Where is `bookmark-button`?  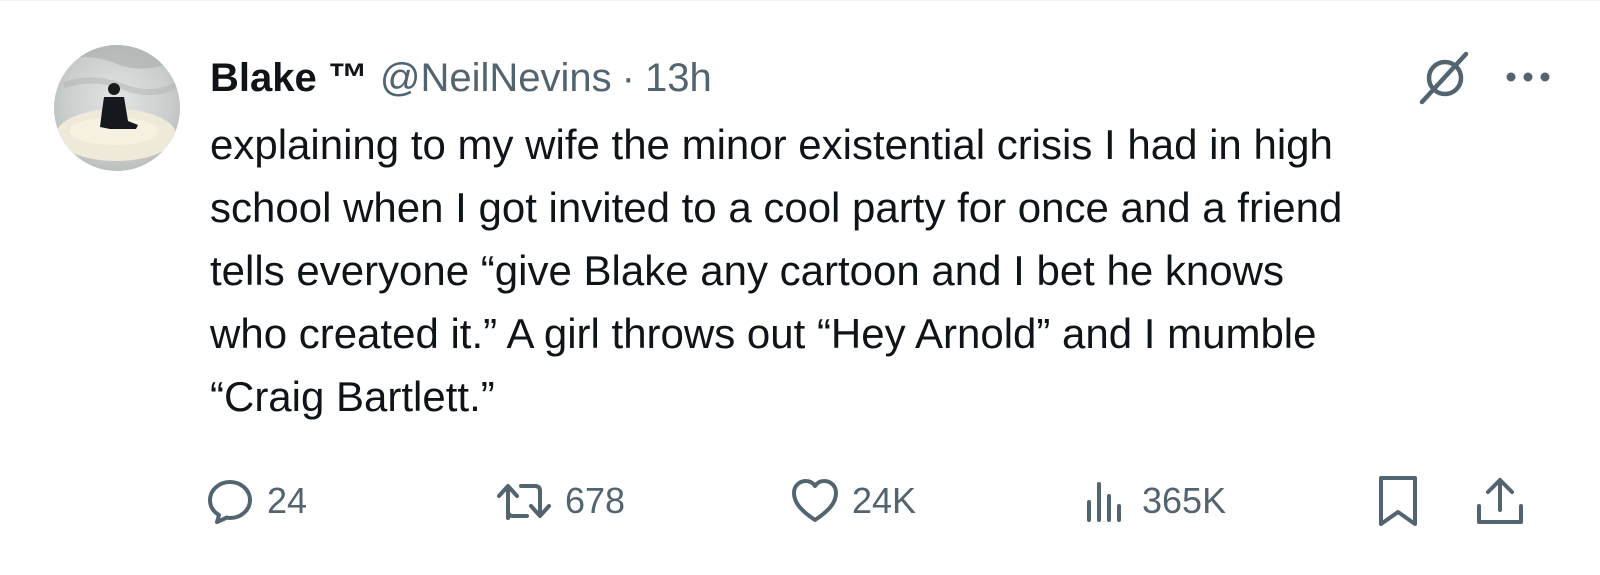
bookmark-button is located at coordinates (1404, 501).